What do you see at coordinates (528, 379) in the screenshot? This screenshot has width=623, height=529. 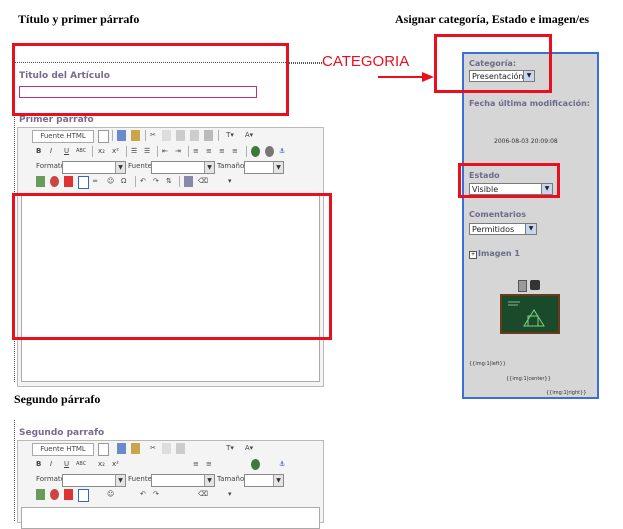 I see `image-center-code: {{img:1|center}}` at bounding box center [528, 379].